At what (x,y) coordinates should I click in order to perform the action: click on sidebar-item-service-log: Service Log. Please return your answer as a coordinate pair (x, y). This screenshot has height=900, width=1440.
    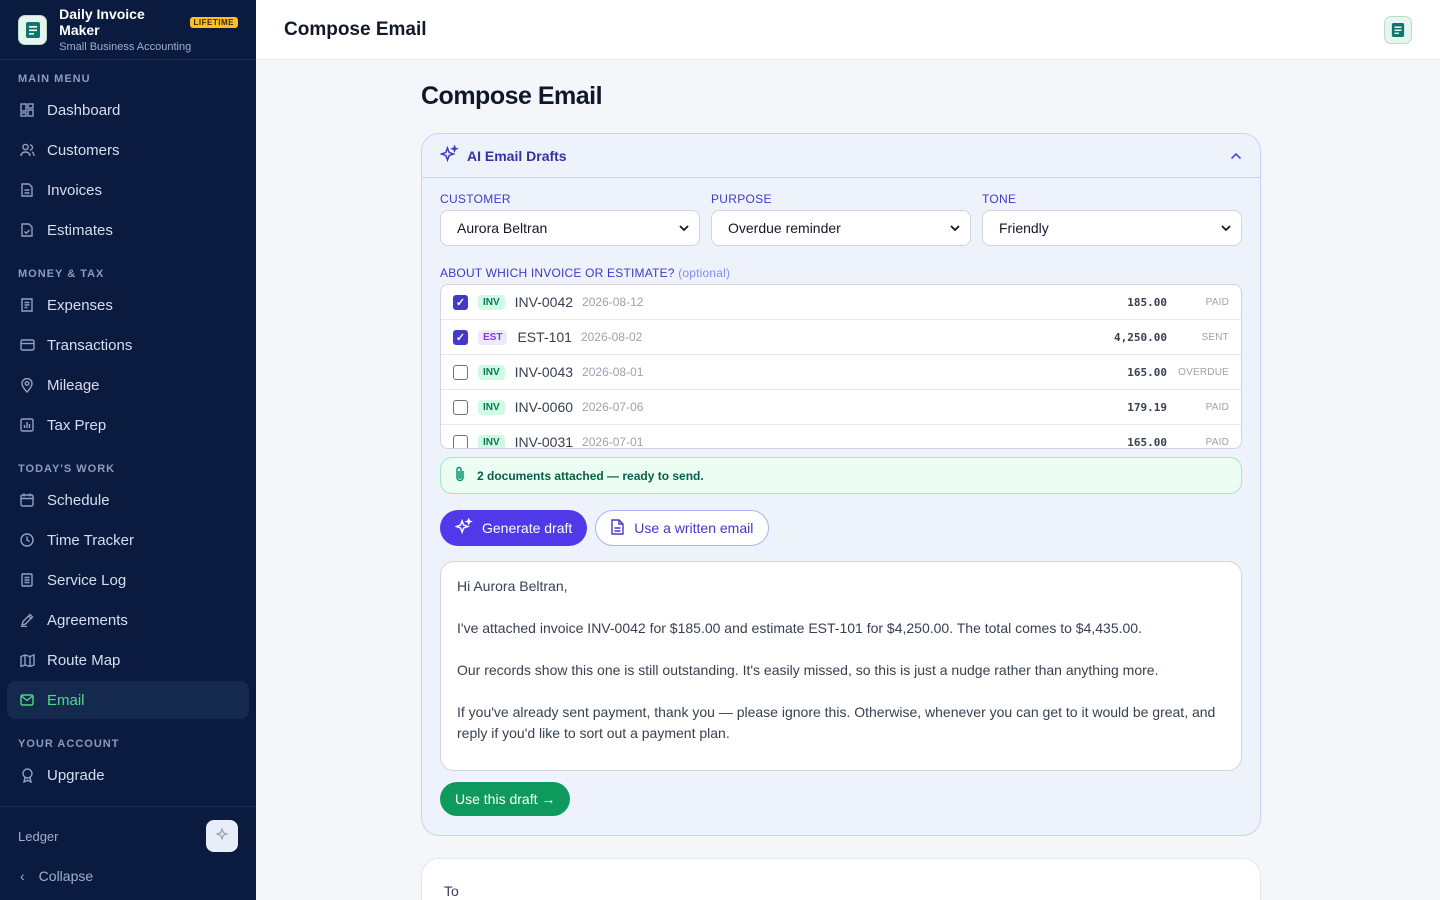
    Looking at the image, I should click on (128, 580).